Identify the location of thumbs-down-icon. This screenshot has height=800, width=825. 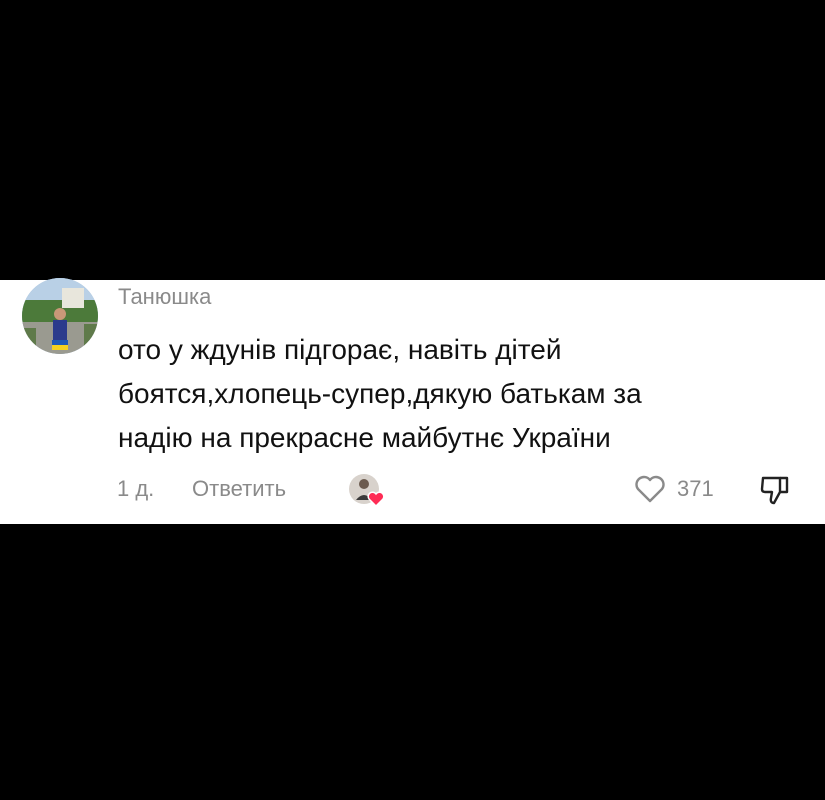
(775, 490).